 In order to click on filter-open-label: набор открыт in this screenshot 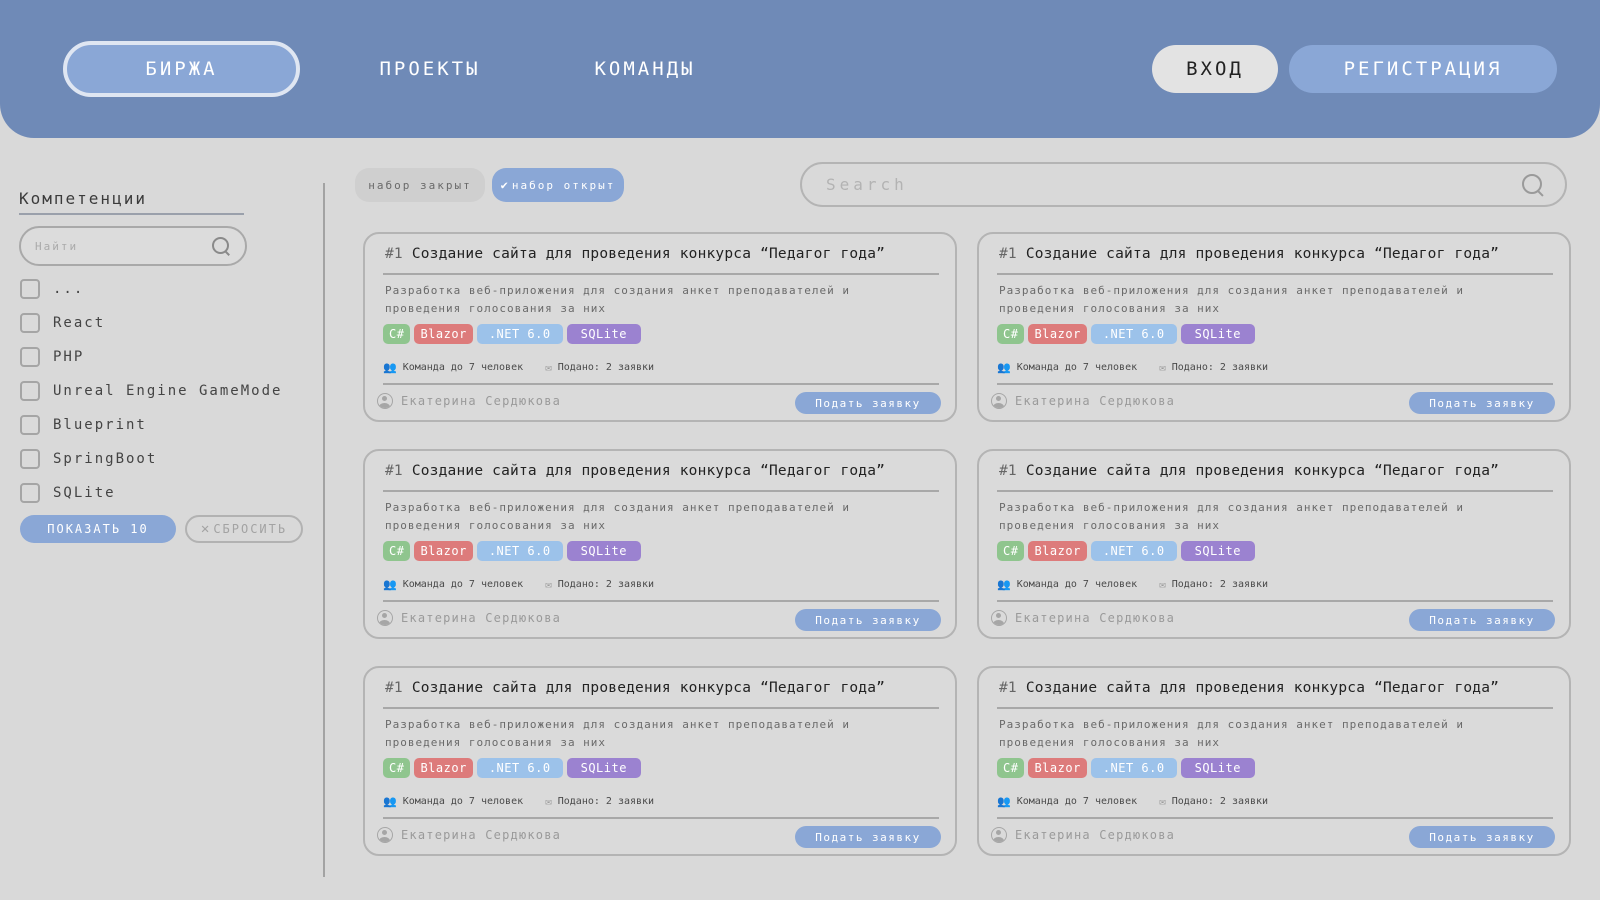, I will do `click(563, 185)`.